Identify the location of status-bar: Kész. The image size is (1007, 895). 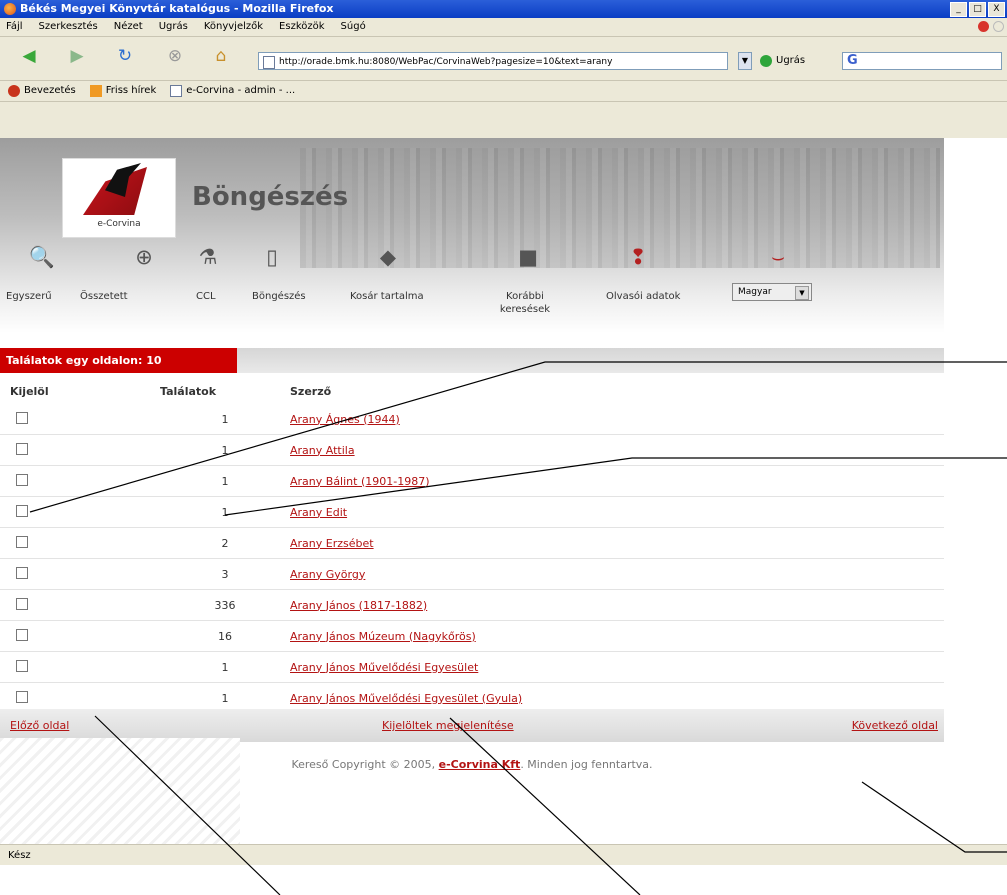
(503, 854).